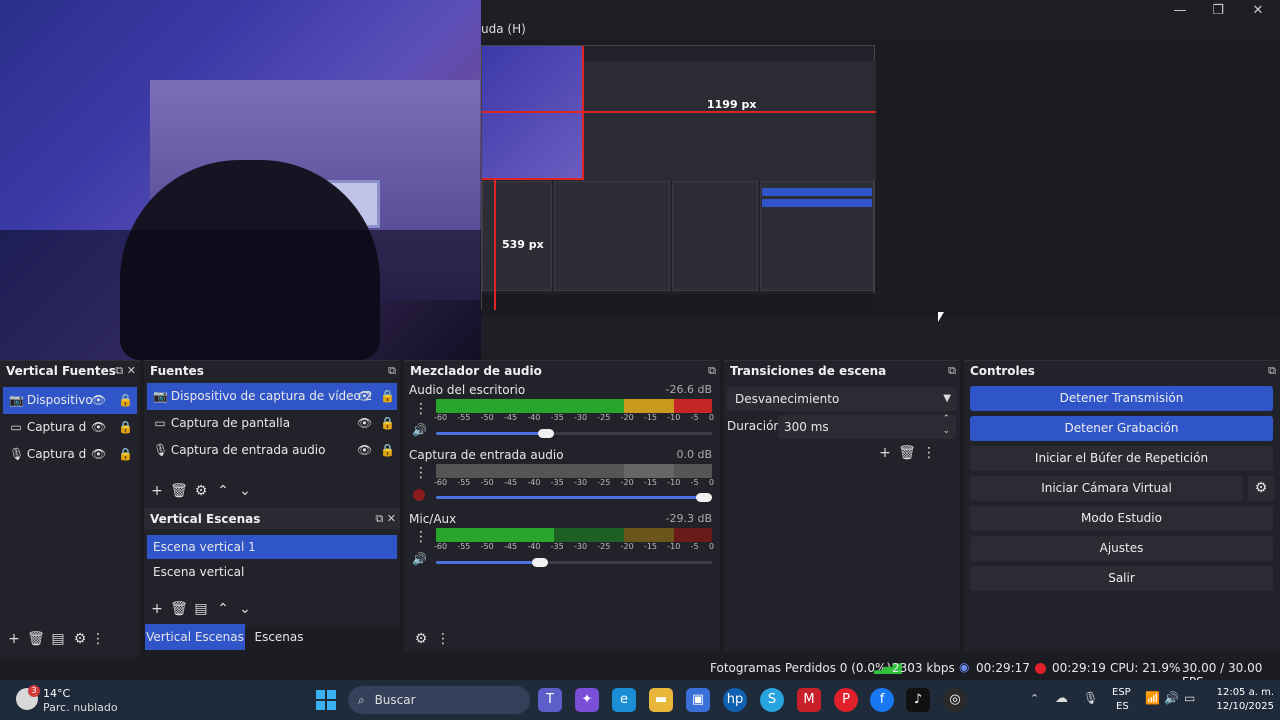 The image size is (1280, 720). What do you see at coordinates (1122, 706) in the screenshot?
I see `keyboard-layout: ES` at bounding box center [1122, 706].